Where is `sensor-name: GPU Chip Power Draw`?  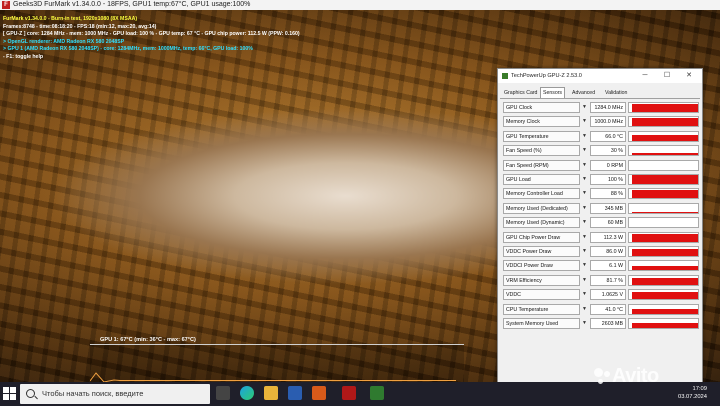
sensor-name: GPU Chip Power Draw is located at coordinates (541, 237).